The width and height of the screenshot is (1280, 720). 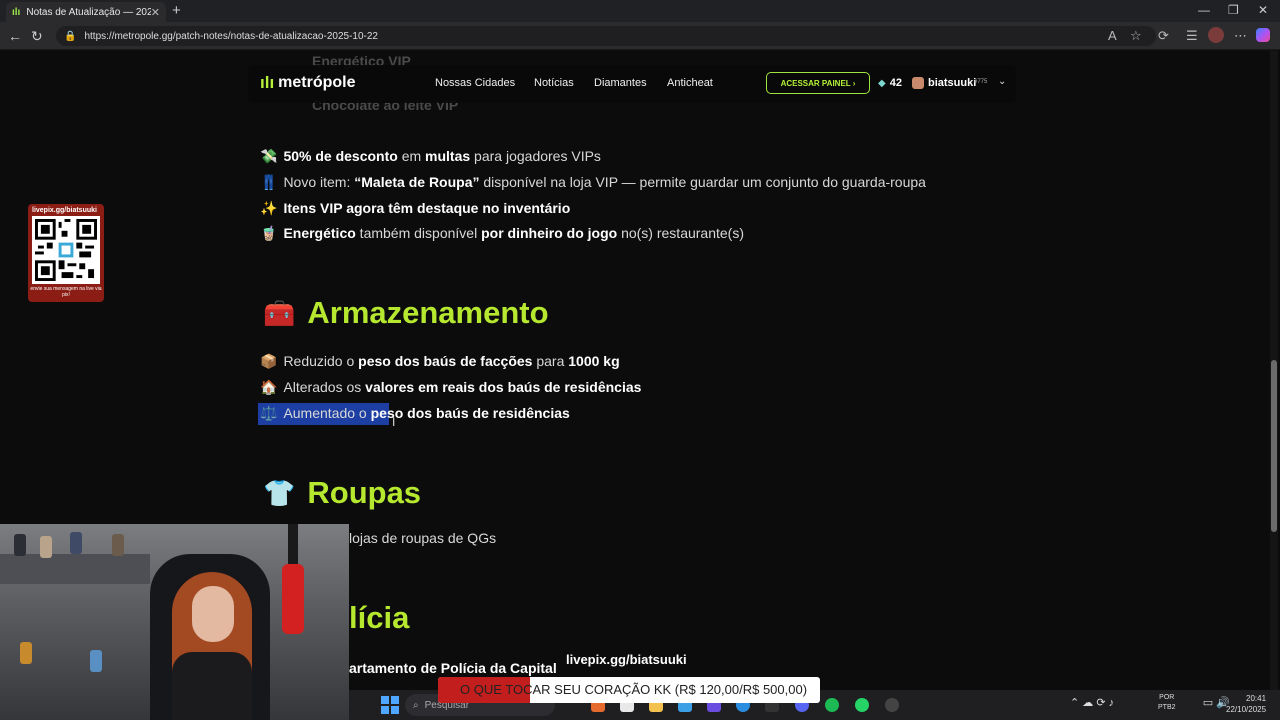 What do you see at coordinates (620, 83) in the screenshot?
I see `nav-link-diamantes: Diamantes` at bounding box center [620, 83].